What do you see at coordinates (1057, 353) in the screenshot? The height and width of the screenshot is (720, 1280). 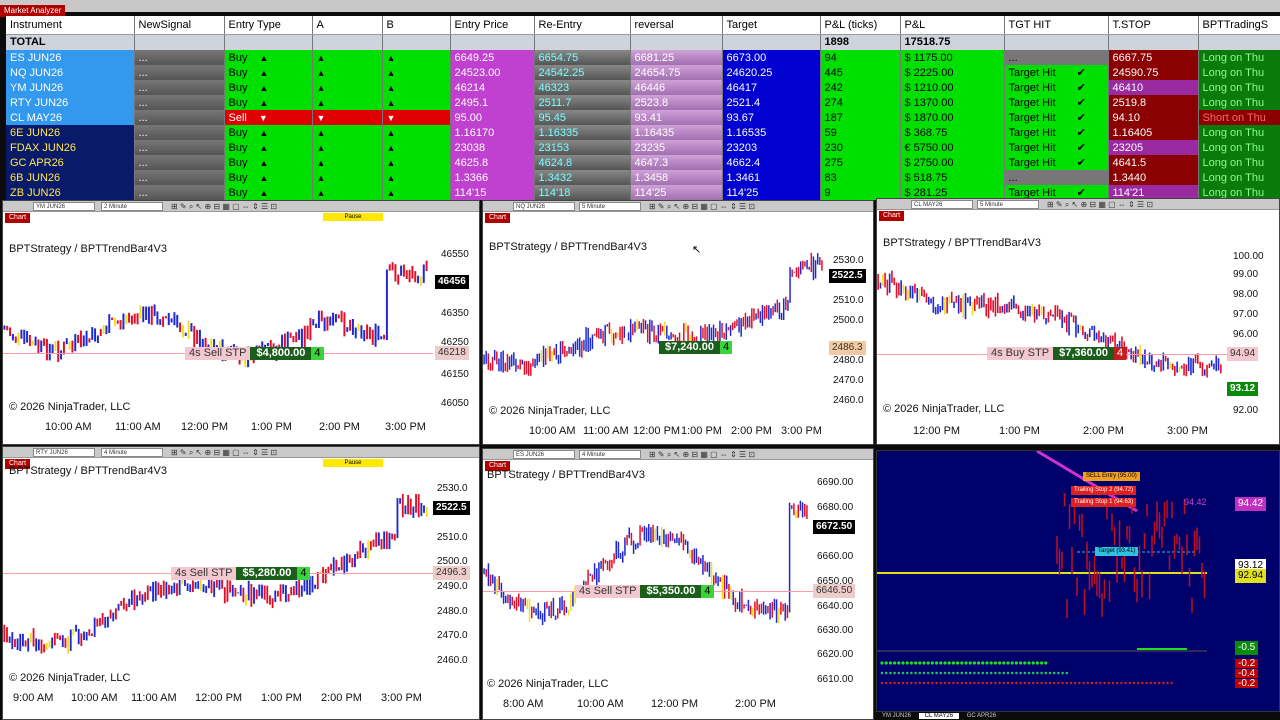 I see `order-tag: 4s Buy STP $7,360.00 4` at bounding box center [1057, 353].